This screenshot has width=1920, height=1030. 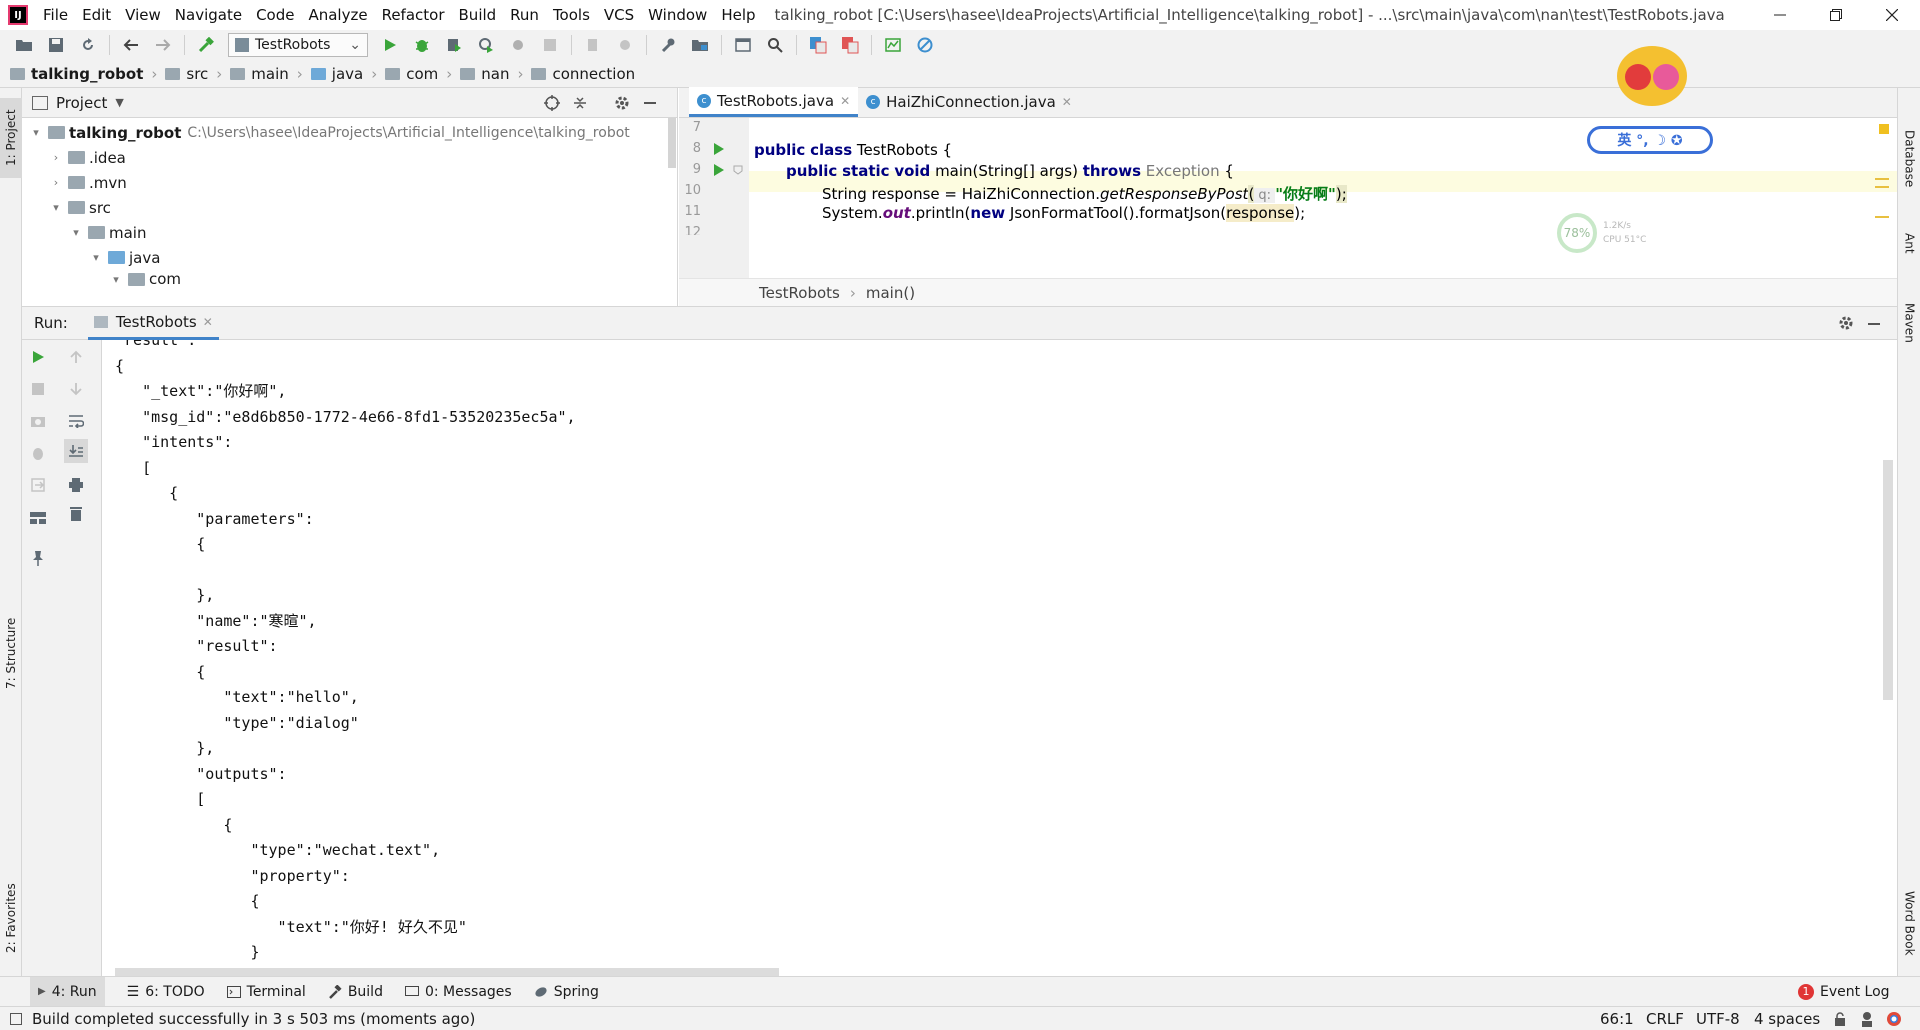 I want to click on run-configuration-select: TestRobots ⌄, so click(x=298, y=45).